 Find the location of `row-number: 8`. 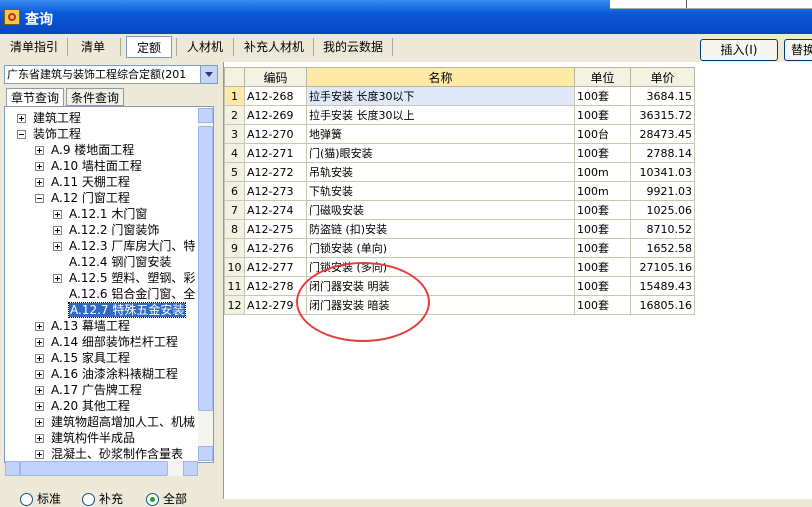

row-number: 8 is located at coordinates (234, 229).